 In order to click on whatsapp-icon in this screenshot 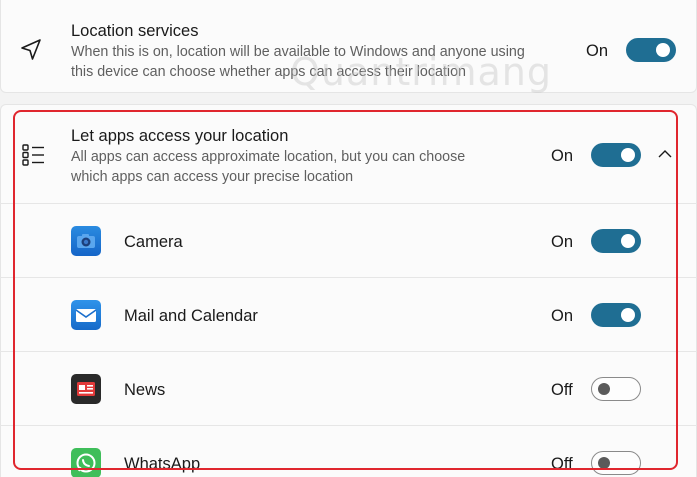, I will do `click(86, 462)`.